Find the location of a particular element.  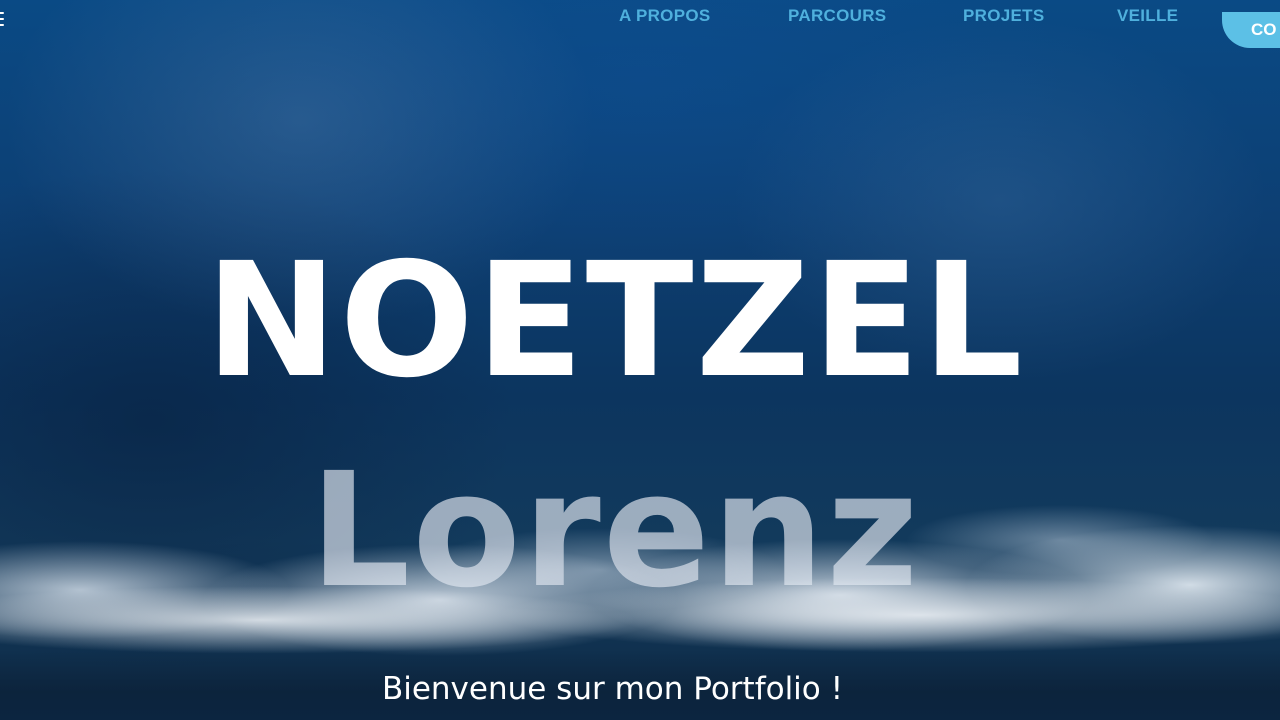

nav-link-veille: VEILLE is located at coordinates (1147, 16).